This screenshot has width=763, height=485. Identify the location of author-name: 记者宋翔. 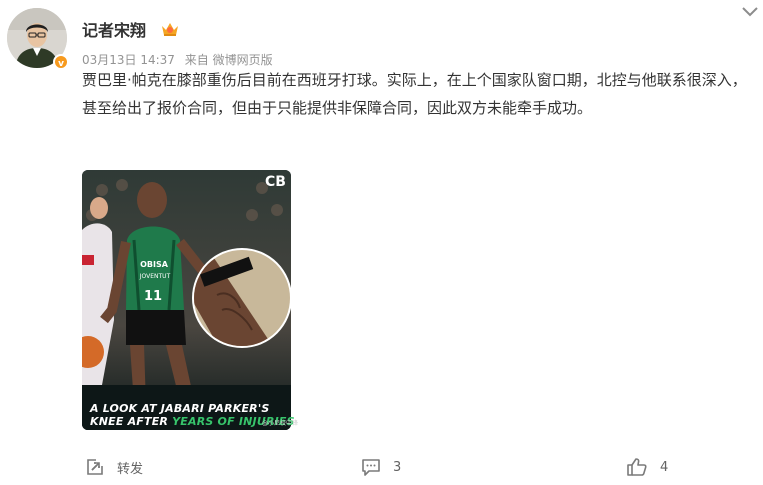
(114, 29).